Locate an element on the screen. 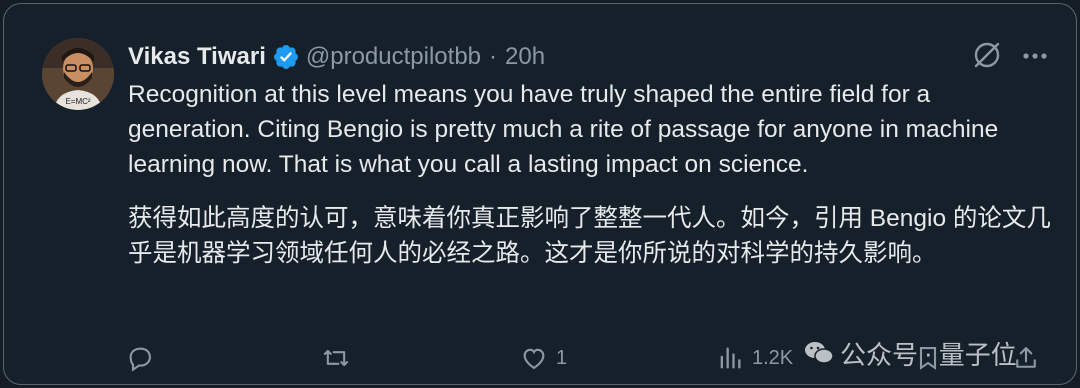 Image resolution: width=1080 pixels, height=388 pixels. avatar: E=MC² is located at coordinates (78, 74).